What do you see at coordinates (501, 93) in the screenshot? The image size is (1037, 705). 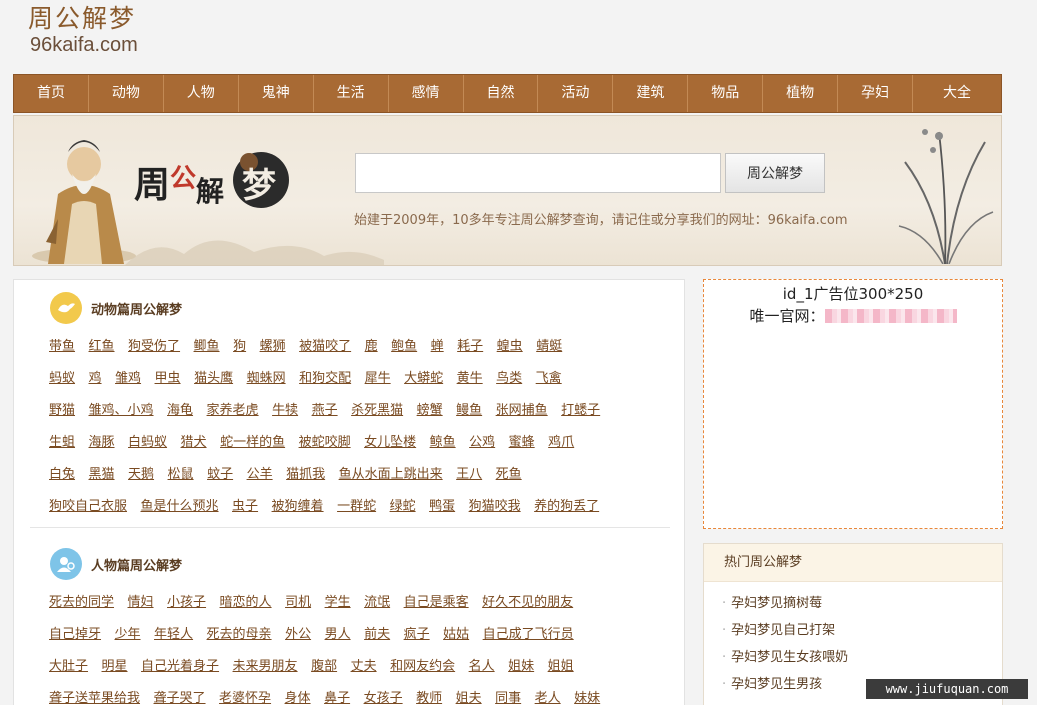 I see `nav-item-nature: 自然` at bounding box center [501, 93].